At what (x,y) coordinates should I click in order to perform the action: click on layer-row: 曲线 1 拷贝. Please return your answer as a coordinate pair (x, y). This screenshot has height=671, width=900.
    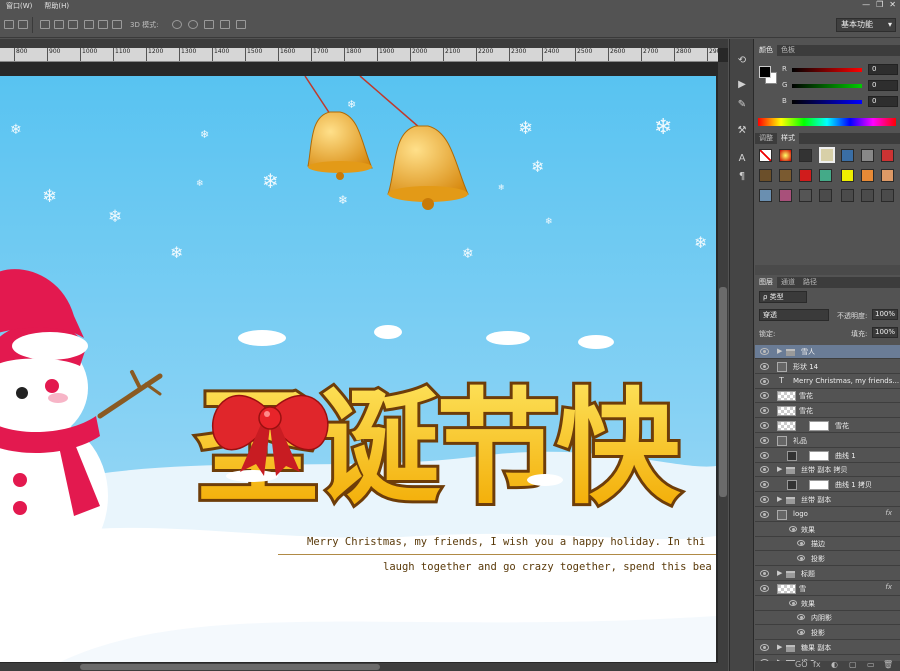
    Looking at the image, I should click on (827, 485).